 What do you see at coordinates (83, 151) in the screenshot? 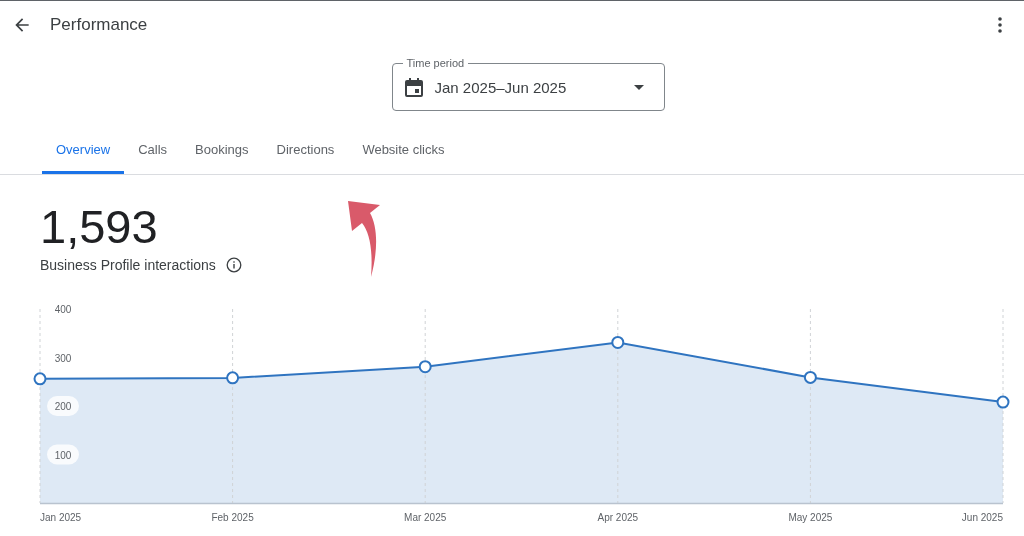
I see `tab: Overview` at bounding box center [83, 151].